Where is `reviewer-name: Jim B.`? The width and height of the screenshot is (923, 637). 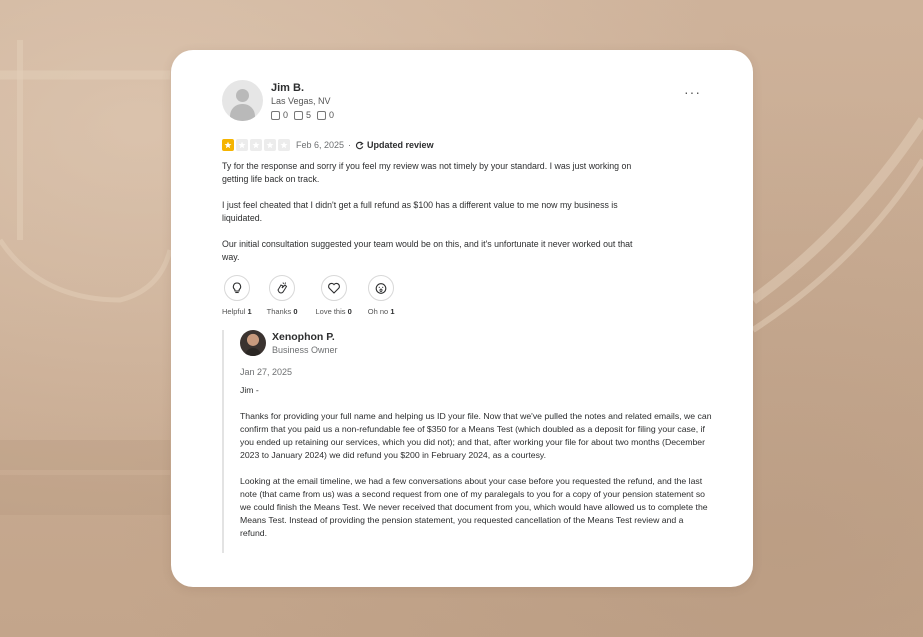
reviewer-name: Jim B. is located at coordinates (305, 88).